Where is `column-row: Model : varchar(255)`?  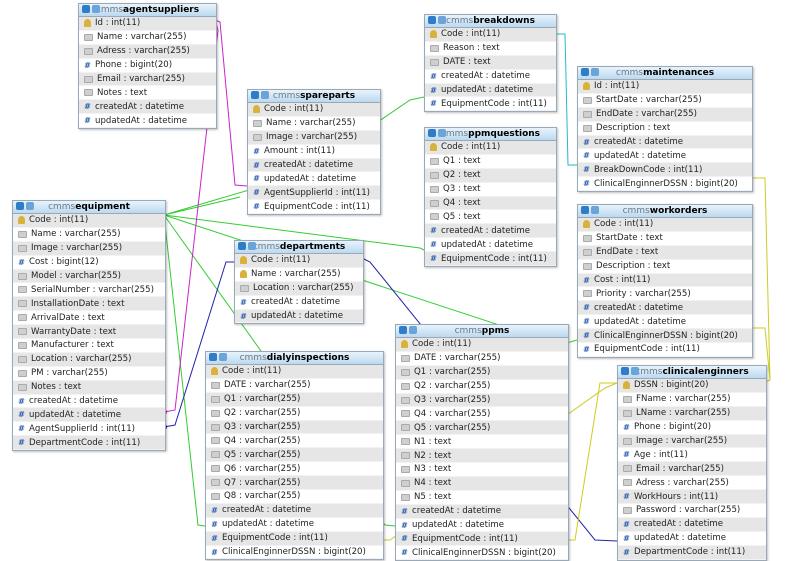 column-row: Model : varchar(255) is located at coordinates (89, 276).